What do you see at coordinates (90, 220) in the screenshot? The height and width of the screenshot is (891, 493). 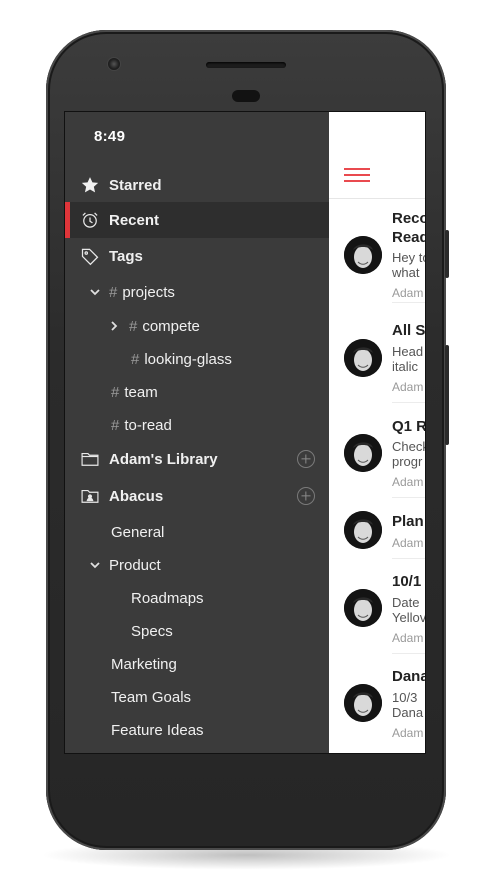 I see `alarm-clock-icon` at bounding box center [90, 220].